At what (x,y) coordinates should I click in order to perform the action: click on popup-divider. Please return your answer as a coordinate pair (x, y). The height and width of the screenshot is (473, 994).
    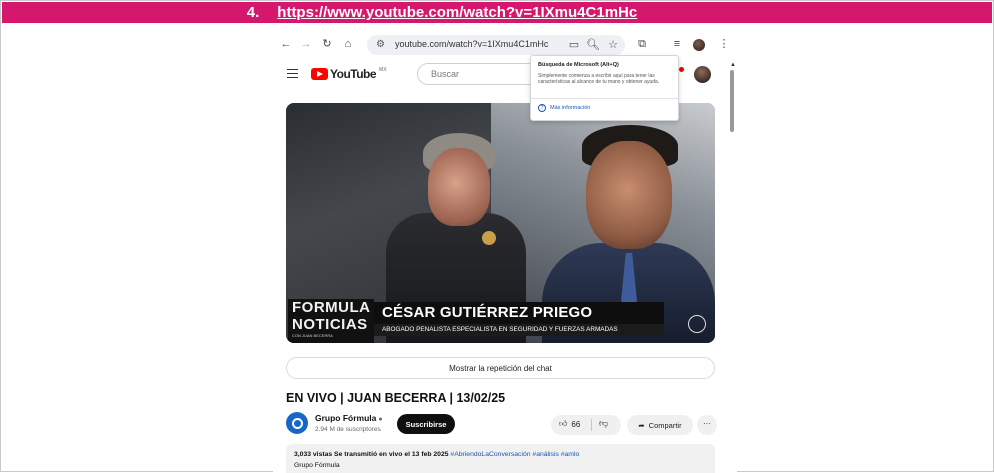
    Looking at the image, I should click on (604, 98).